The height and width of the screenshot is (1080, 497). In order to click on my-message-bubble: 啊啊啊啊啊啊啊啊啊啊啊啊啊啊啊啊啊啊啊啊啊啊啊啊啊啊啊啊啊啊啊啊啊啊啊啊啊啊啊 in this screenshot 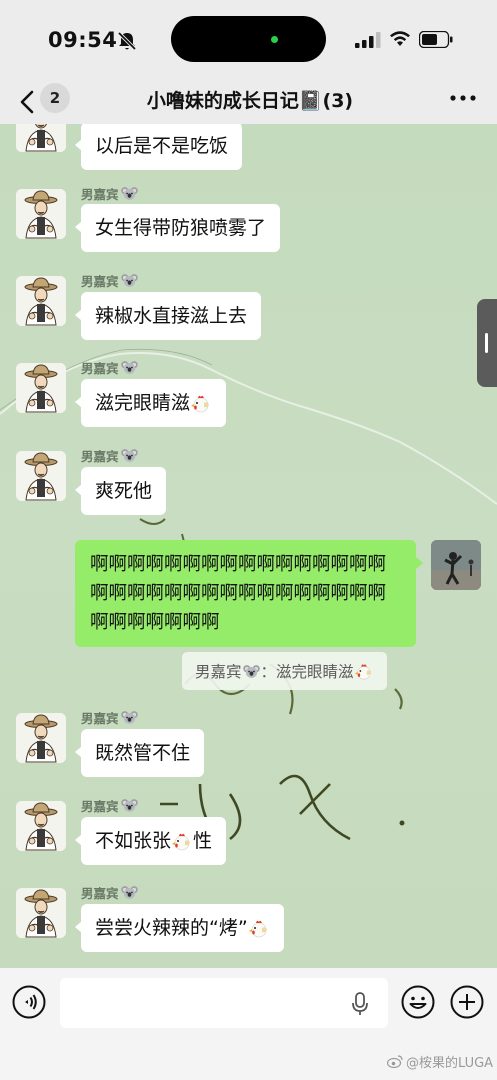, I will do `click(249, 593)`.